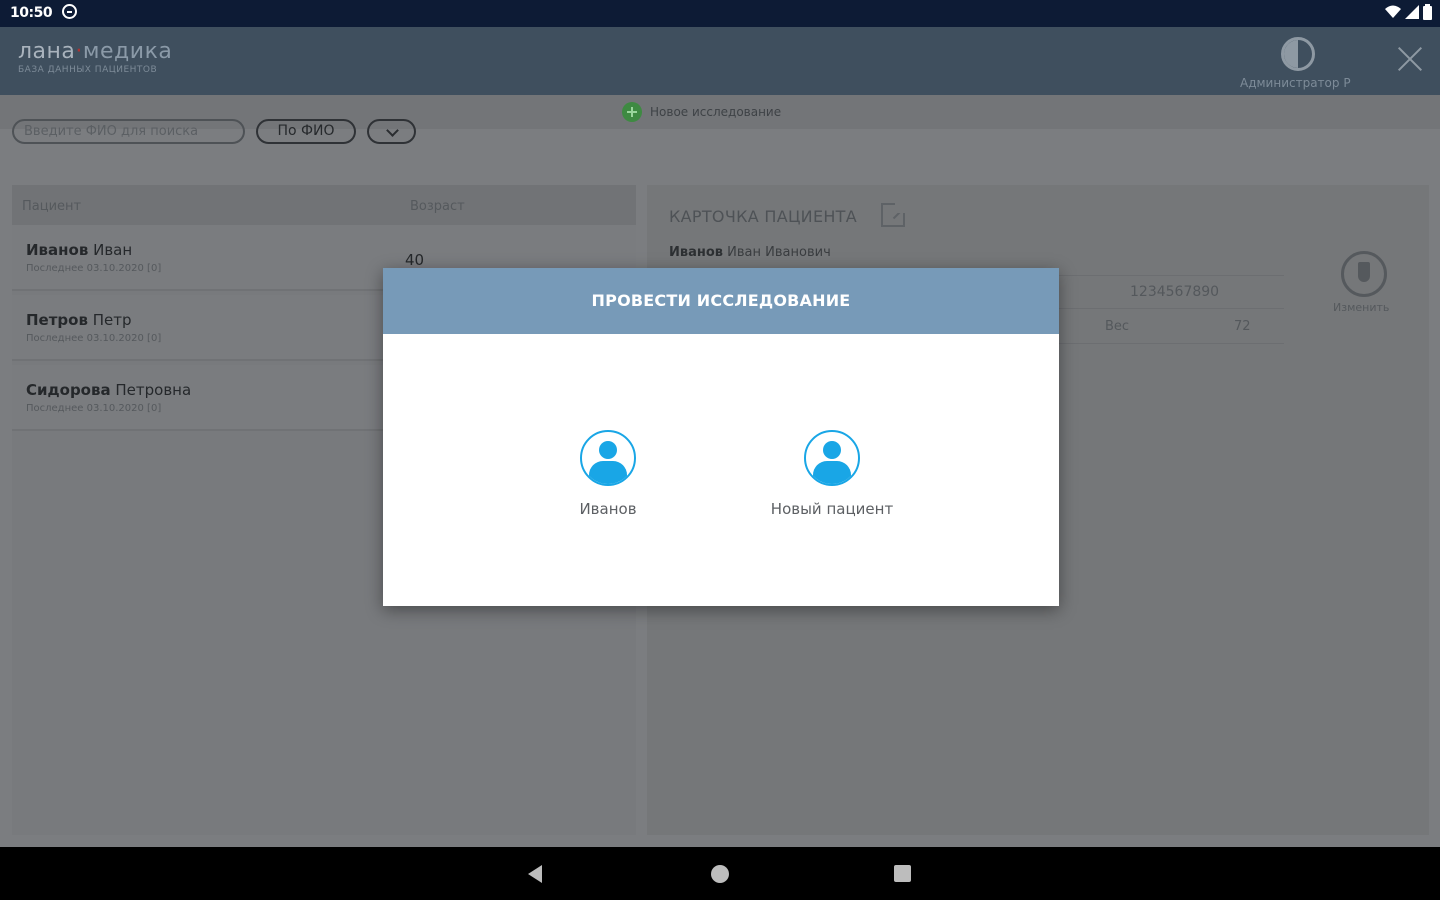 The height and width of the screenshot is (900, 1440). Describe the element at coordinates (715, 112) in the screenshot. I see `new-study-label: Новое исследование` at that location.